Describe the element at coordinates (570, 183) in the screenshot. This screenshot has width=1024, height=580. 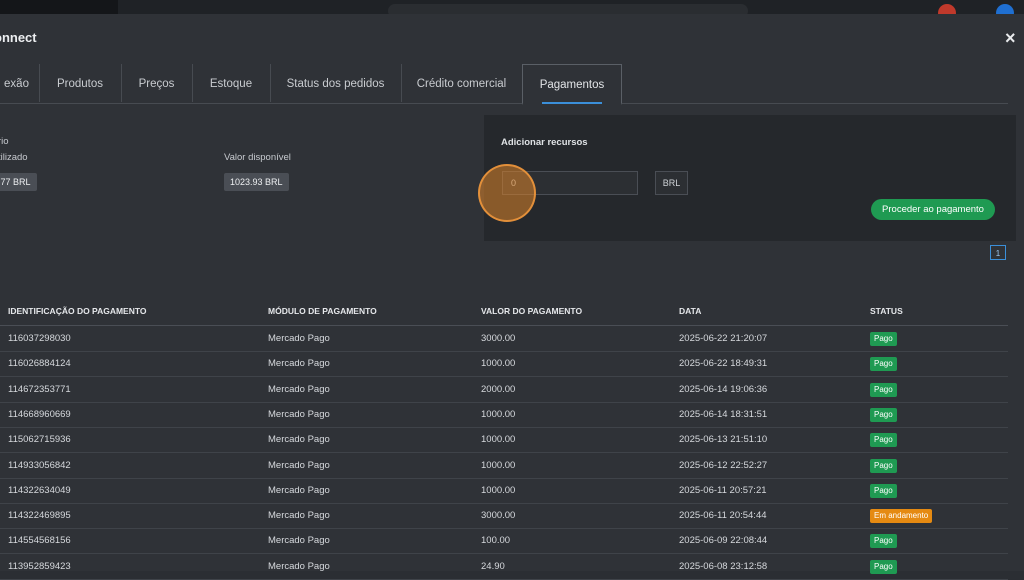
I see `amount-input` at that location.